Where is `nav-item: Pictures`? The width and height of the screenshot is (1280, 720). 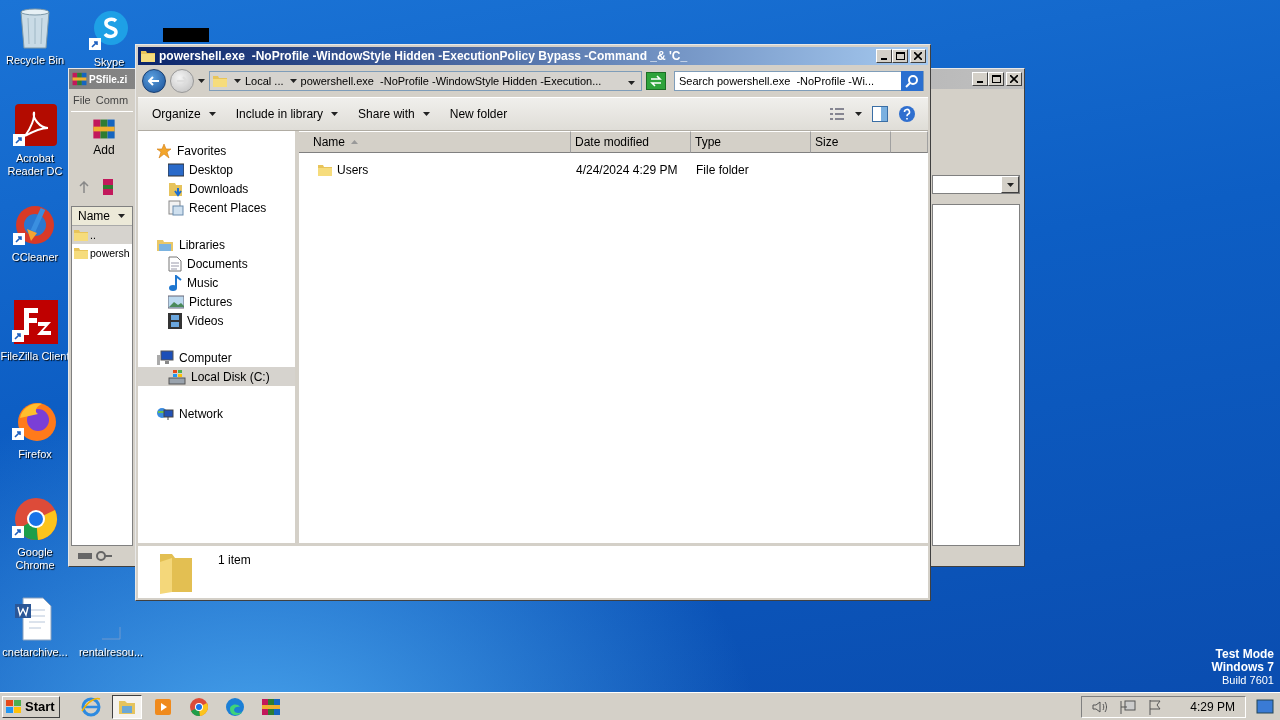
nav-item: Pictures is located at coordinates (216, 301).